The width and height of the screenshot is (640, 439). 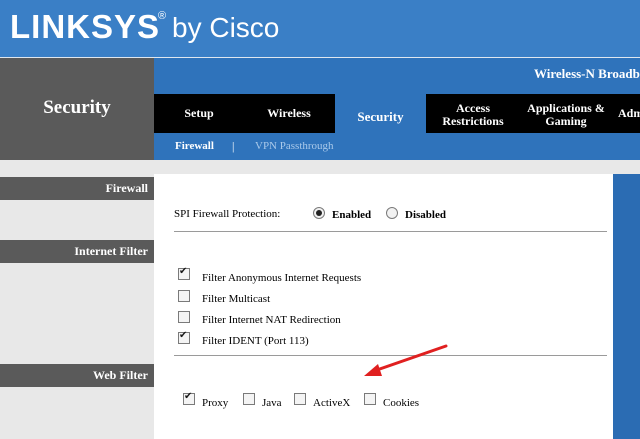 What do you see at coordinates (77, 251) in the screenshot?
I see `section-label-internet-filter: Internet Filter` at bounding box center [77, 251].